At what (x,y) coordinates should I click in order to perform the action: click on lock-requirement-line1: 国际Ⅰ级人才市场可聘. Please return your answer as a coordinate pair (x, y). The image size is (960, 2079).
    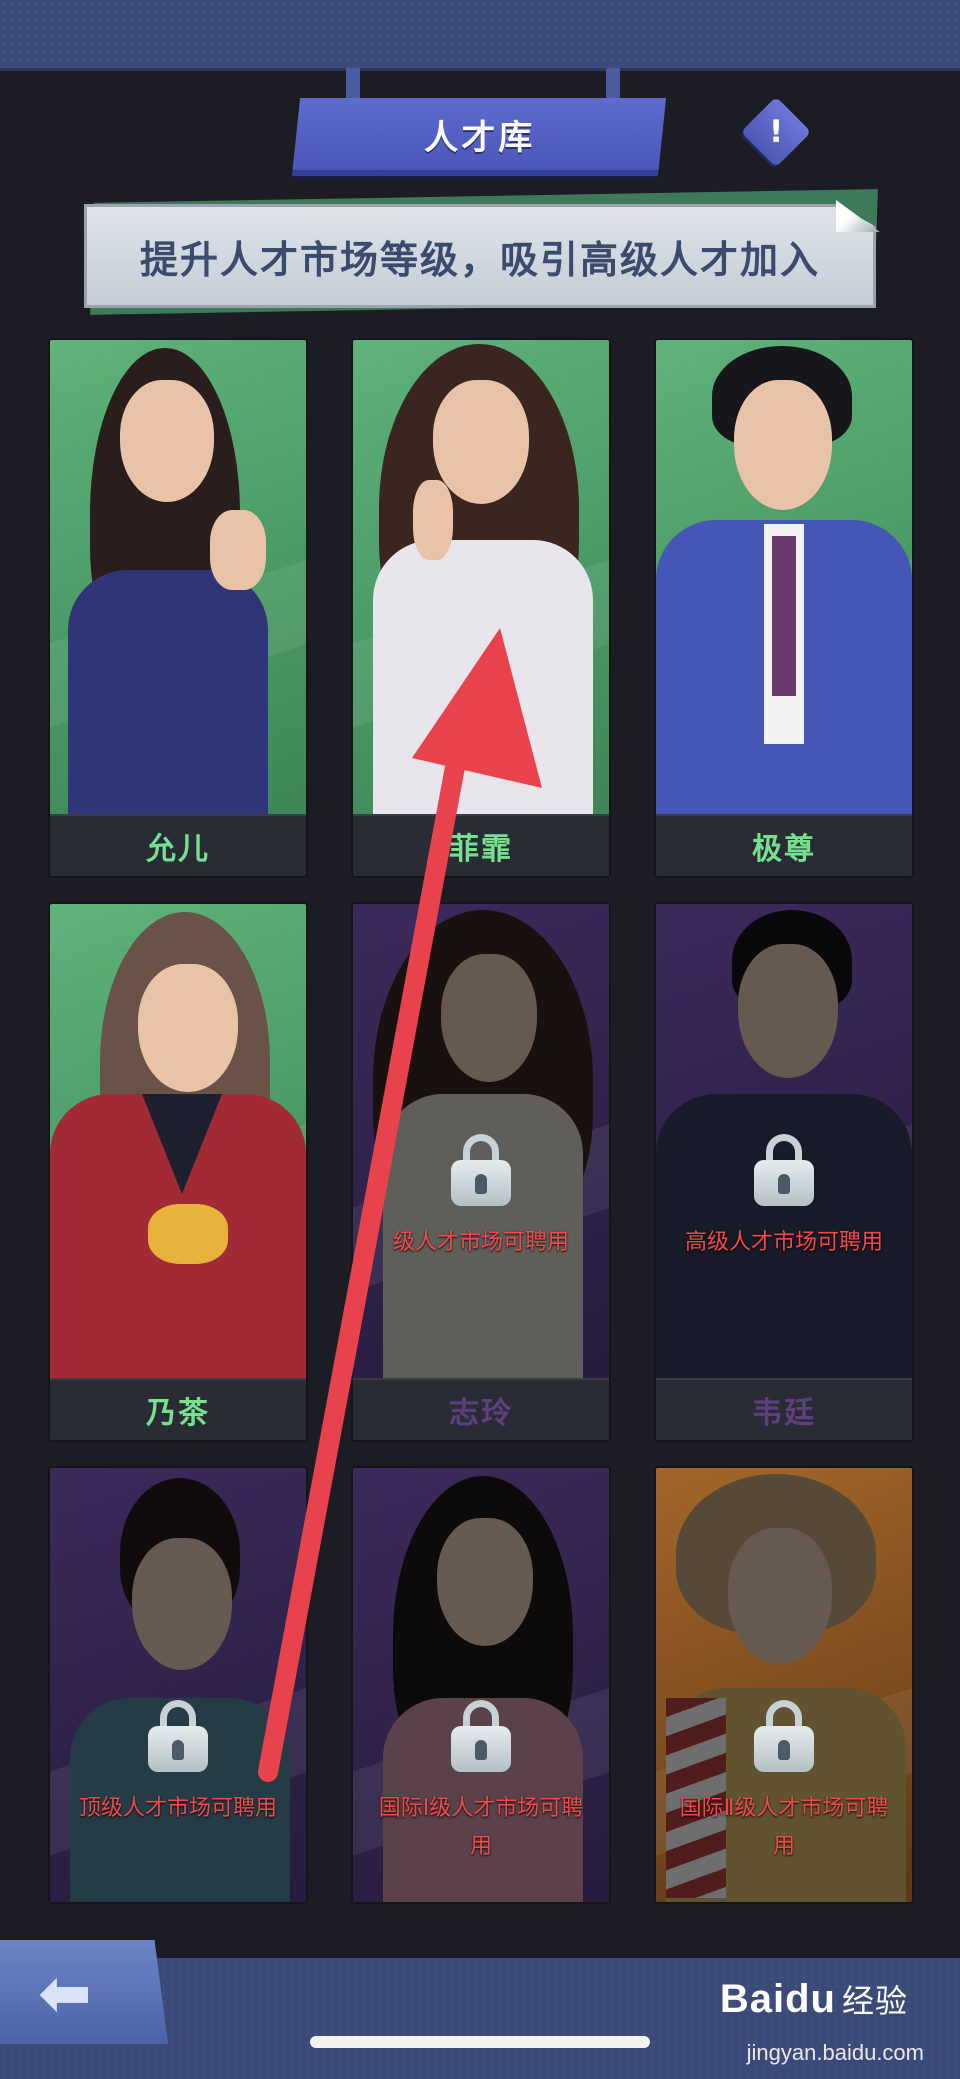
    Looking at the image, I should click on (481, 1808).